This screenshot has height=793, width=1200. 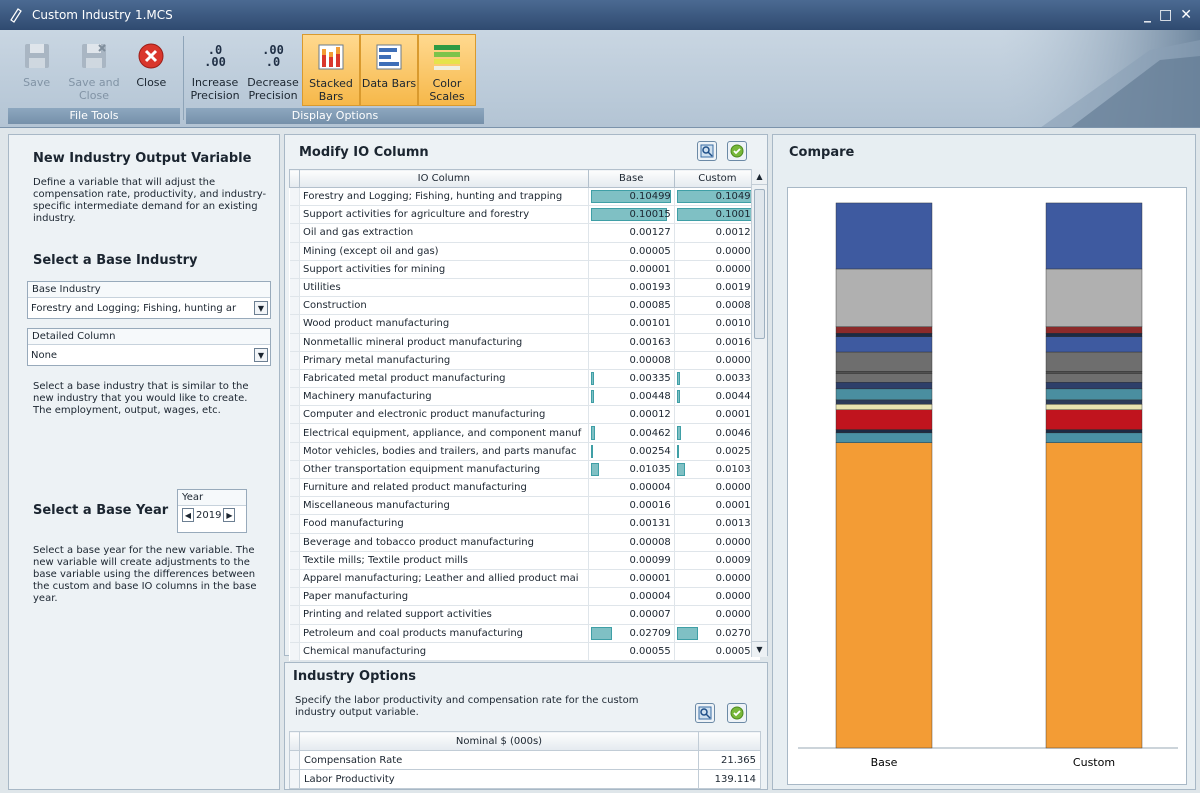 What do you see at coordinates (705, 713) in the screenshot?
I see `options-preview-button` at bounding box center [705, 713].